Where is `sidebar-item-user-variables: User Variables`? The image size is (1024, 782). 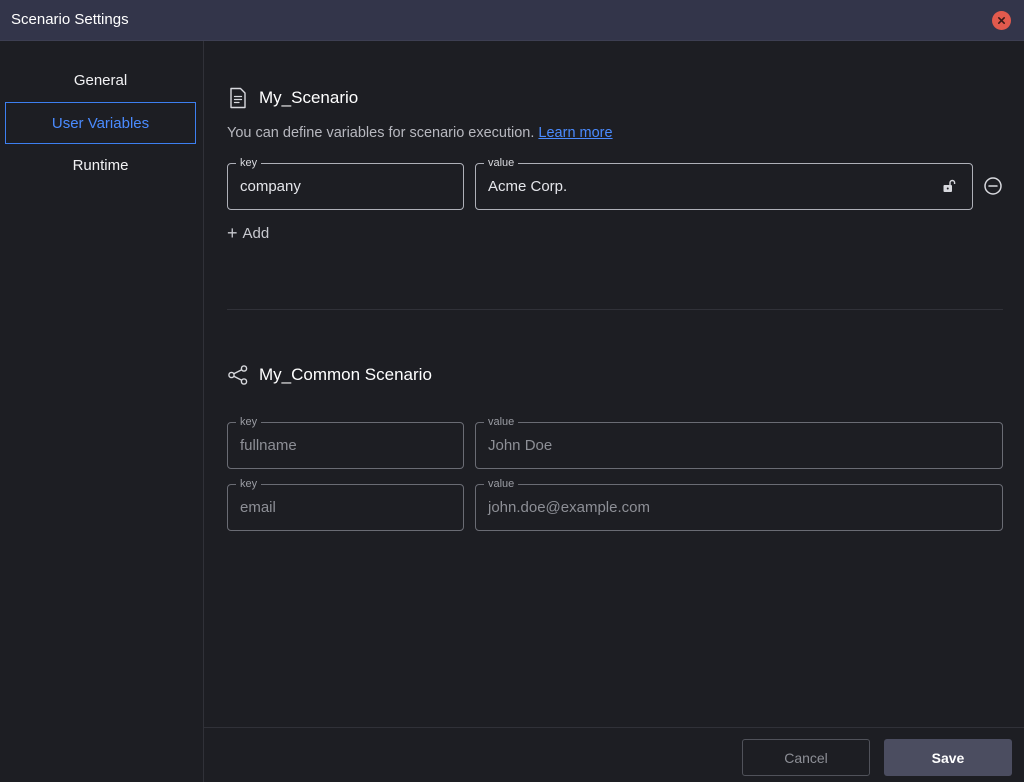 sidebar-item-user-variables: User Variables is located at coordinates (100, 123).